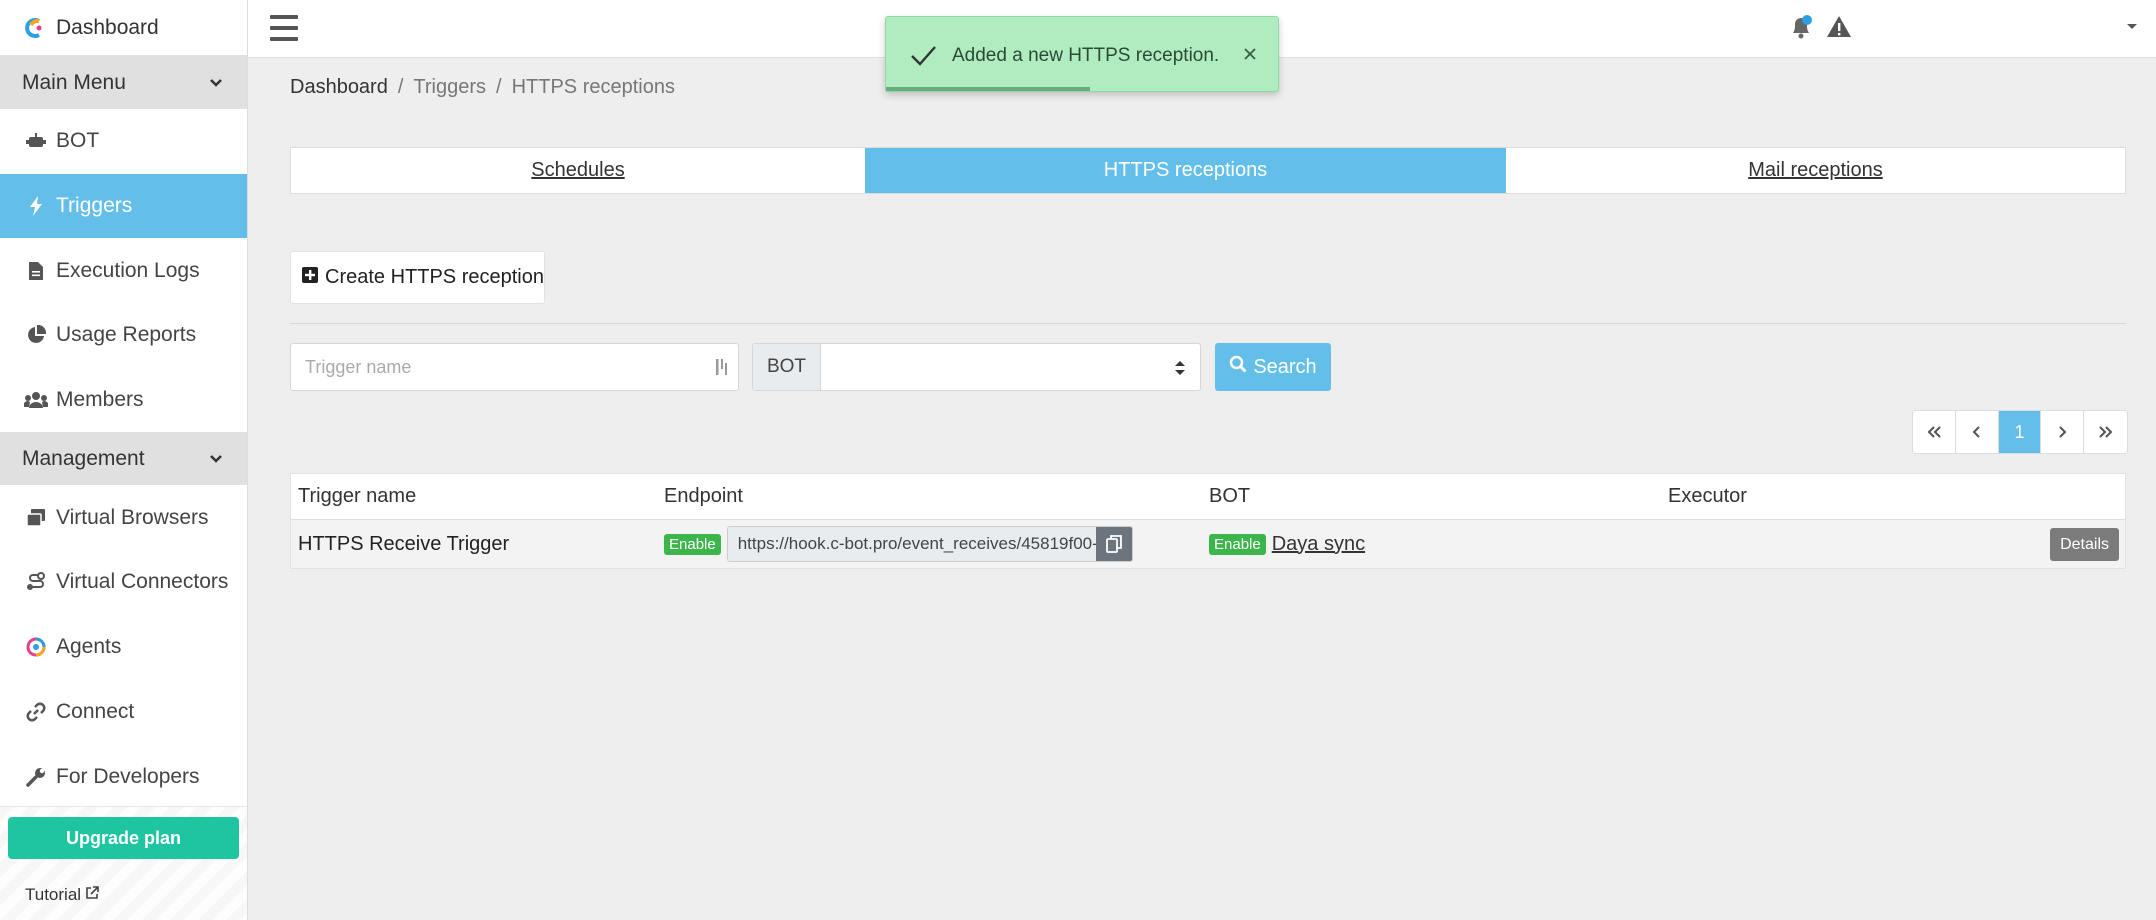 The width and height of the screenshot is (2156, 920). I want to click on tab-https-receptions: HTTPS receptions, so click(1185, 170).